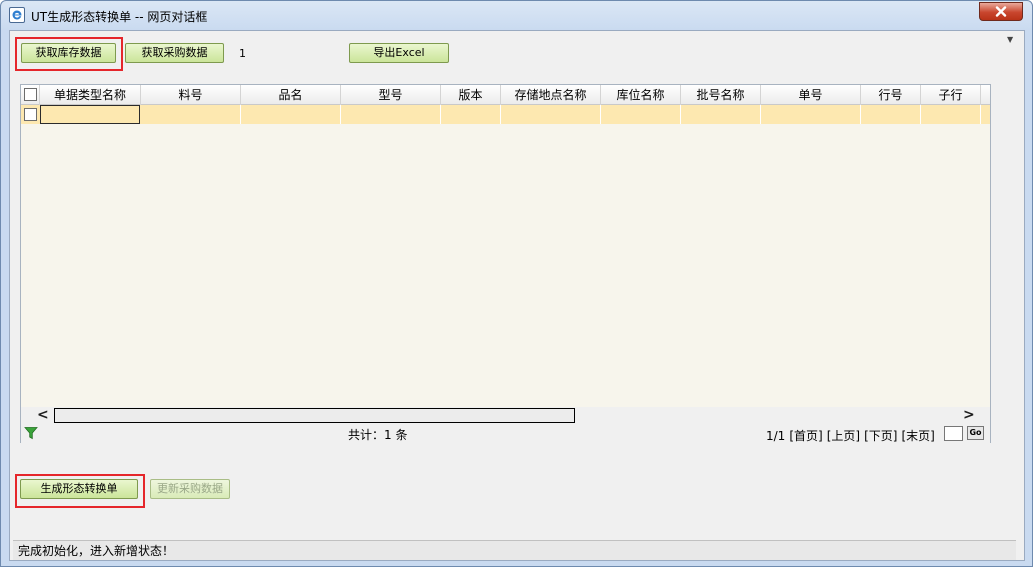 This screenshot has height=567, width=1033. I want to click on dropdown-arrow-icon: ▼, so click(1010, 39).